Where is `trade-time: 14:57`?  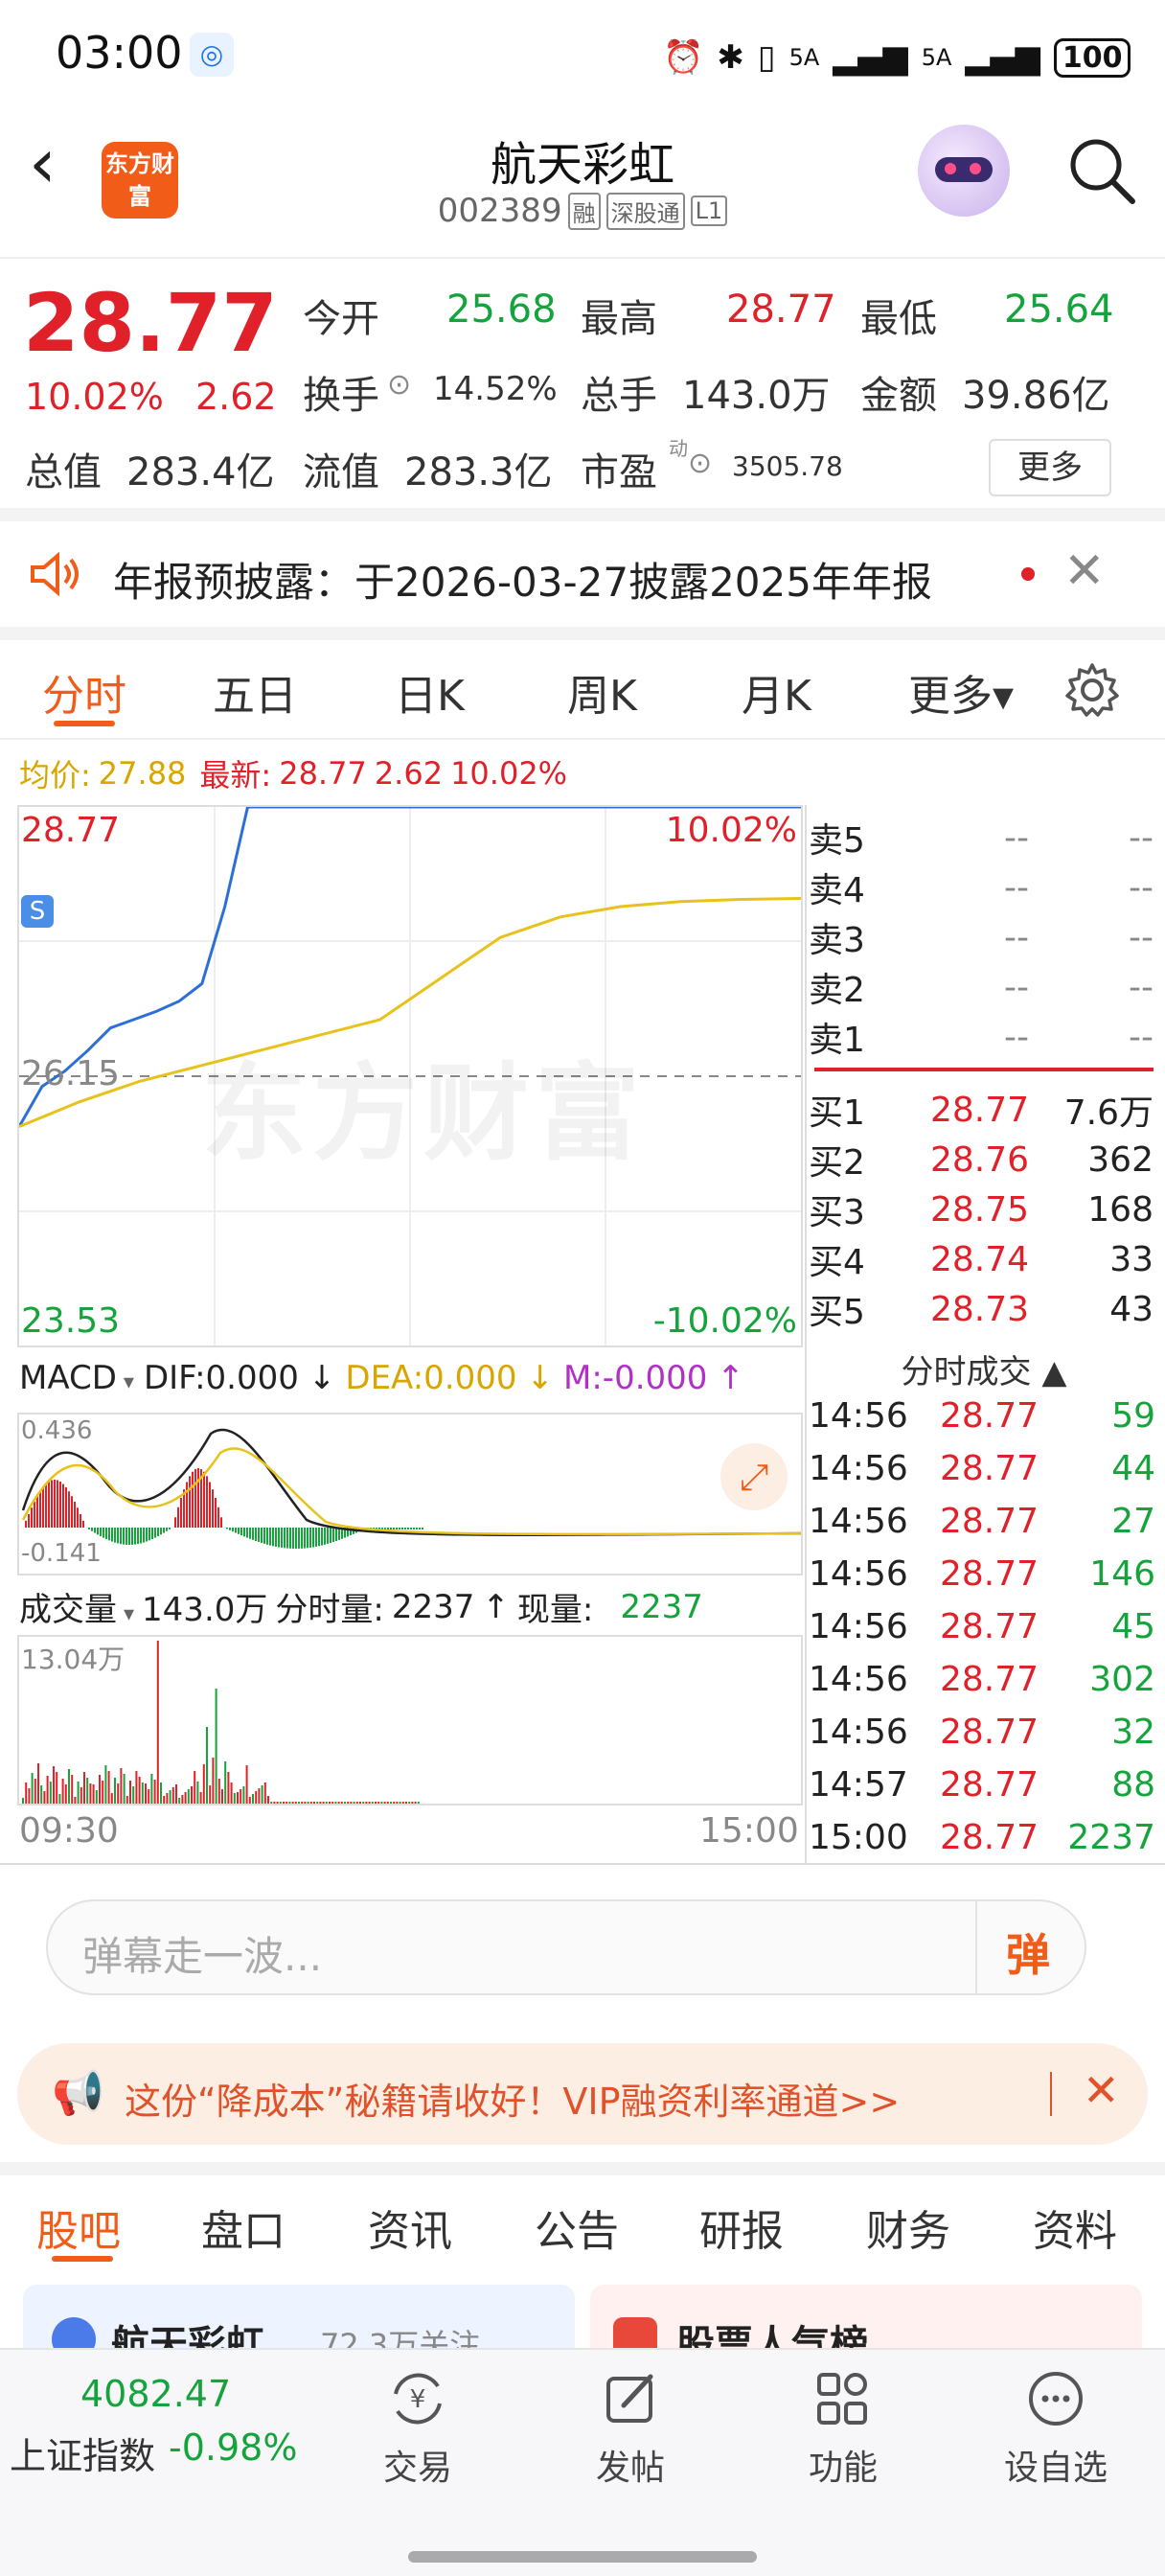
trade-time: 14:57 is located at coordinates (859, 1785).